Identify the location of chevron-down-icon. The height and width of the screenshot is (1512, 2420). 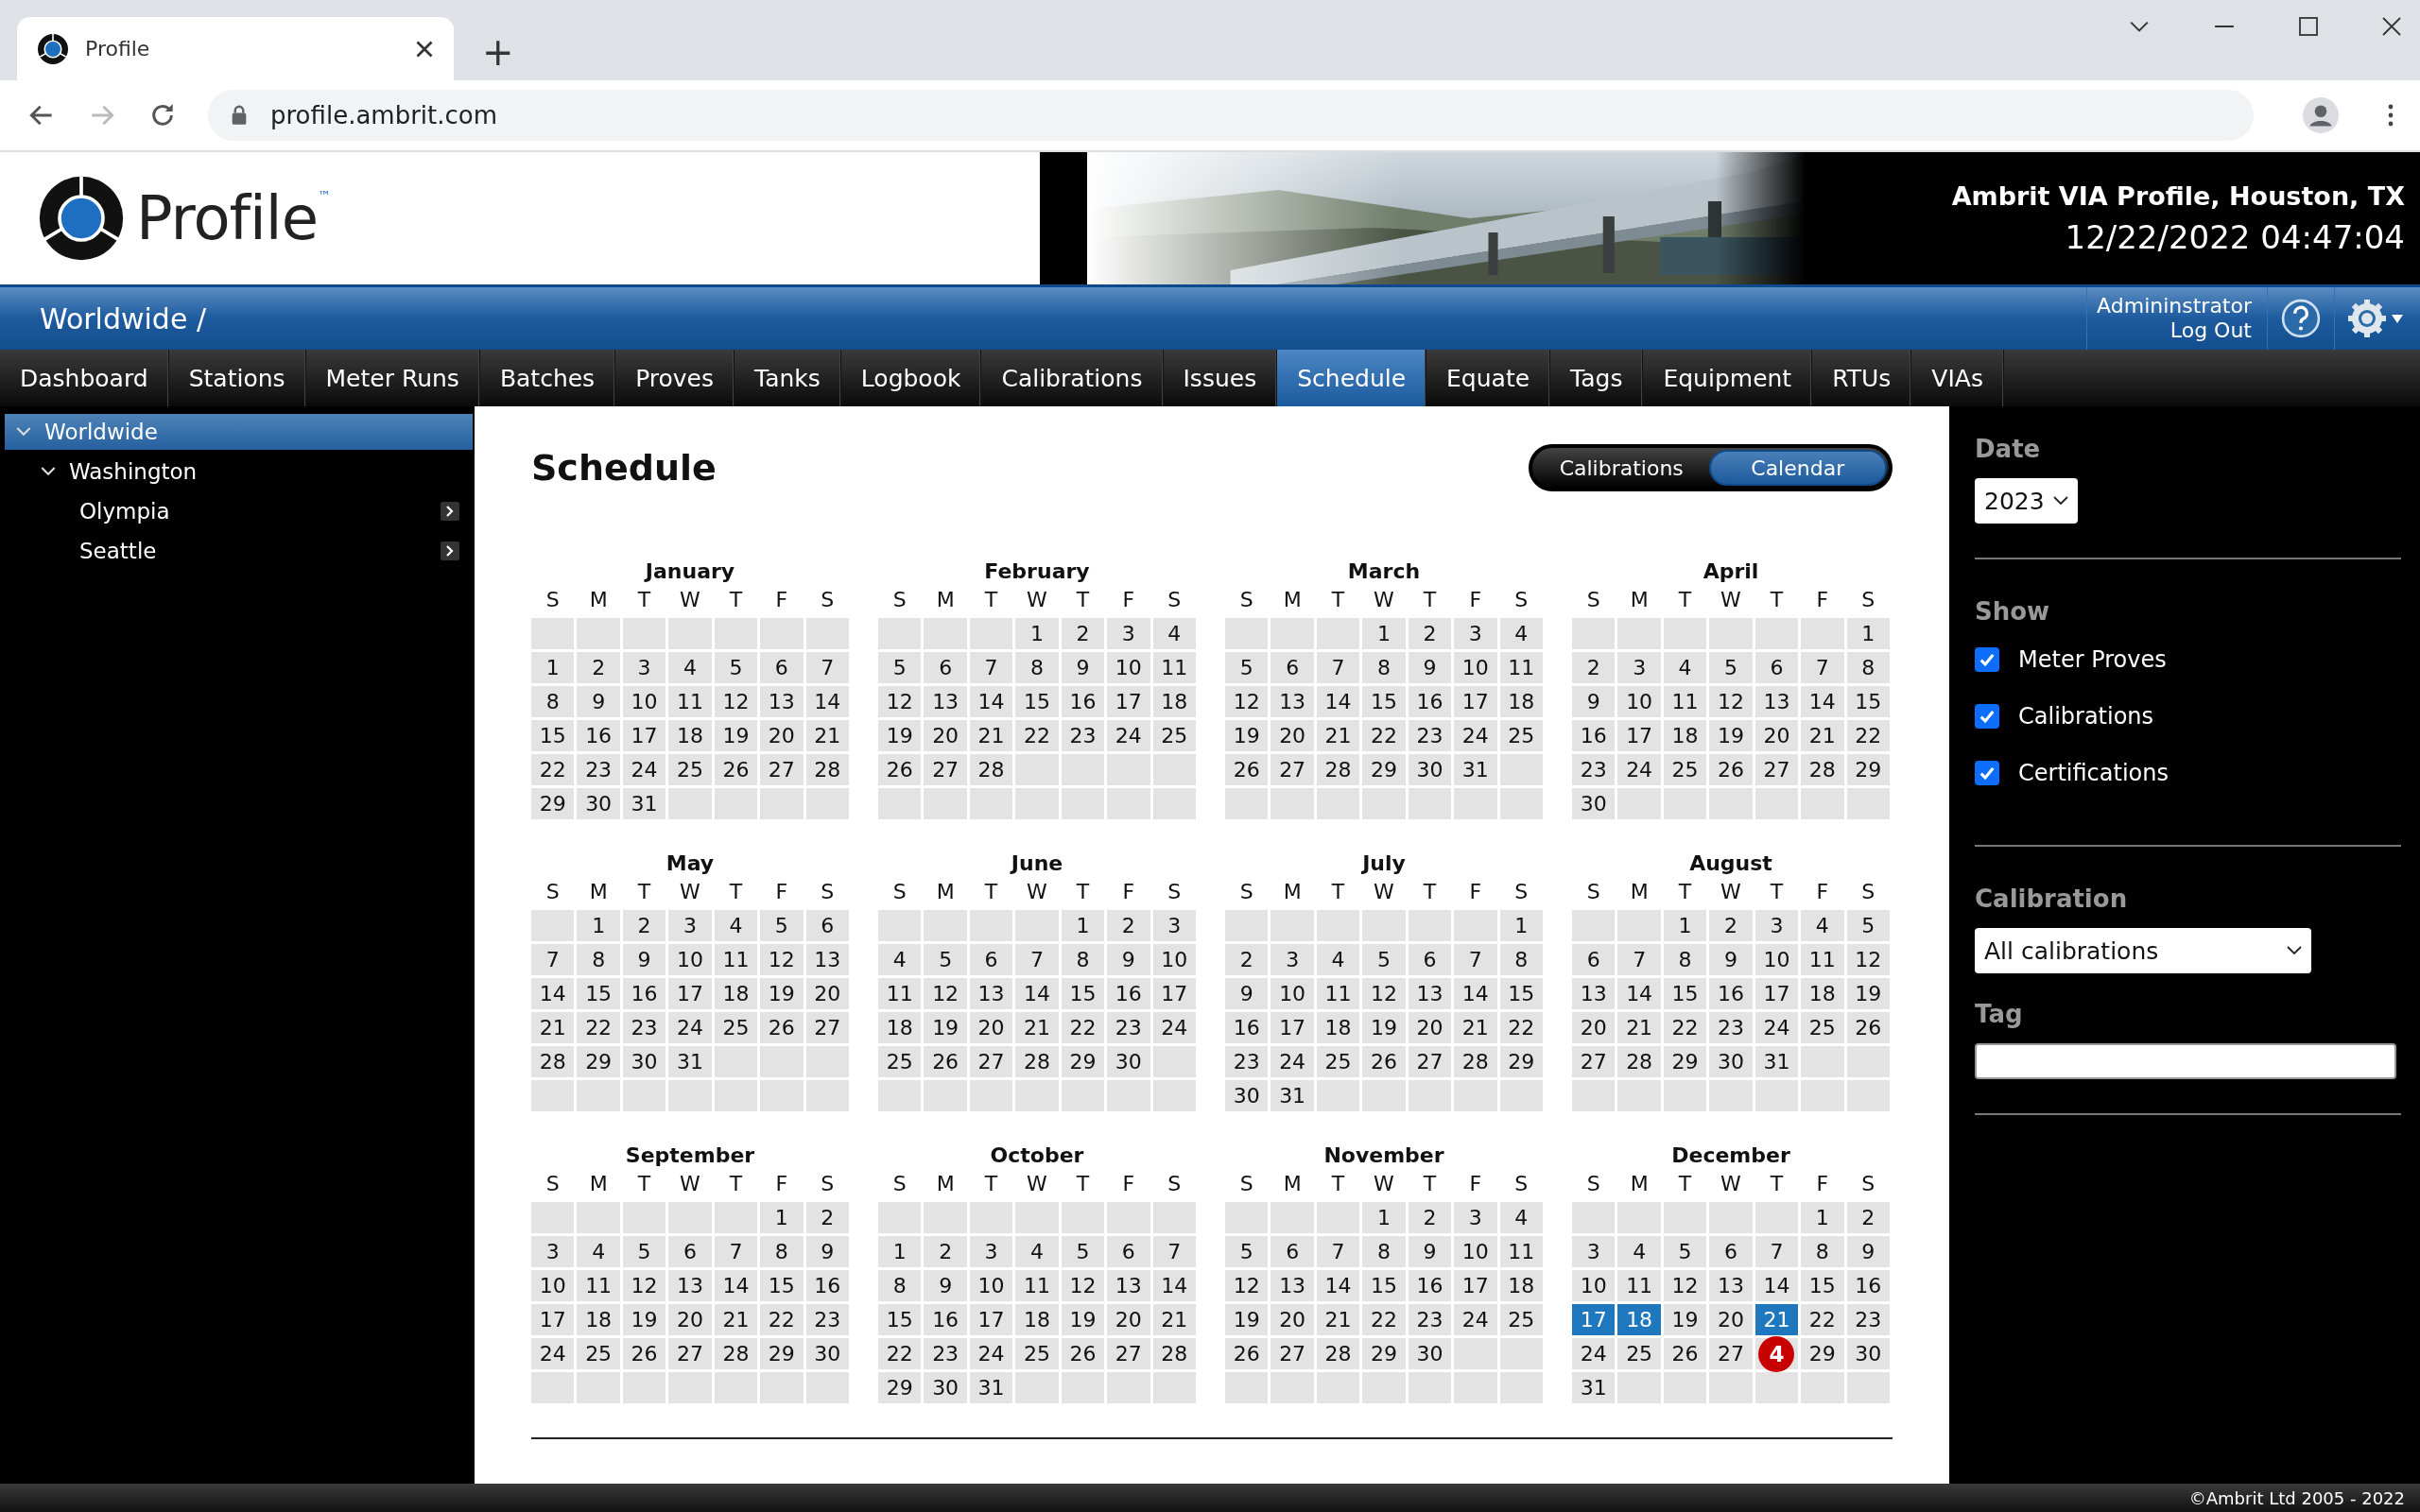
(2139, 26).